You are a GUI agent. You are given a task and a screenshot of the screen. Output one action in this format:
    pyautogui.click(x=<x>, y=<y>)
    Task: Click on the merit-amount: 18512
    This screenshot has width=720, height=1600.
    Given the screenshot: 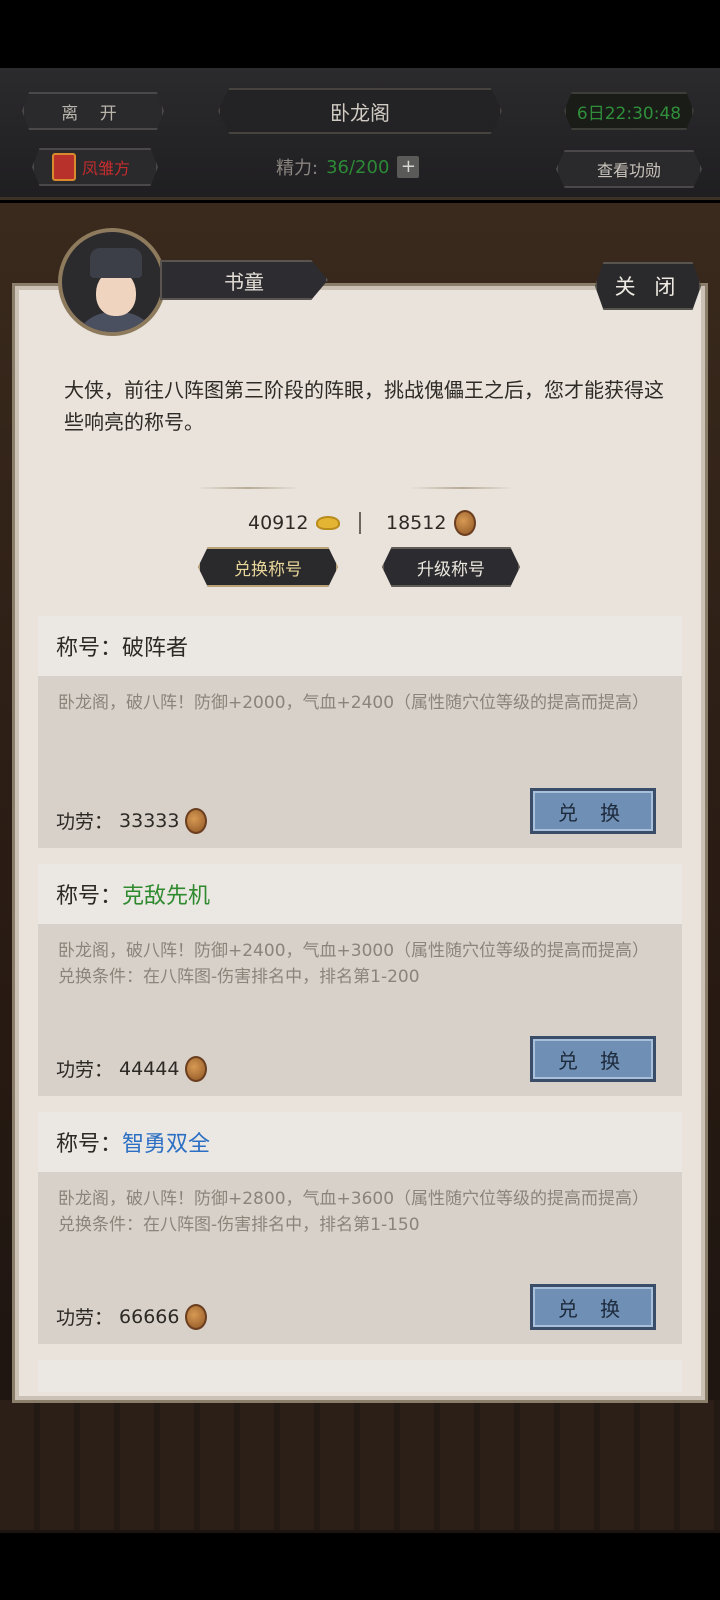 What is the action you would take?
    pyautogui.click(x=416, y=523)
    